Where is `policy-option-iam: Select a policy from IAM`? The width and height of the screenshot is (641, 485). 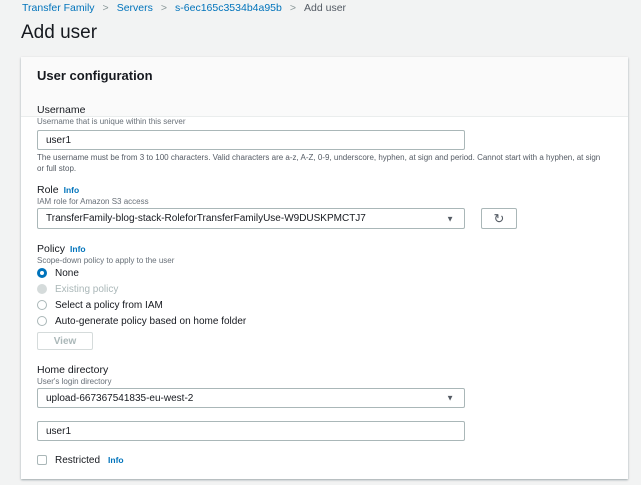
policy-option-iam: Select a policy from IAM is located at coordinates (100, 305).